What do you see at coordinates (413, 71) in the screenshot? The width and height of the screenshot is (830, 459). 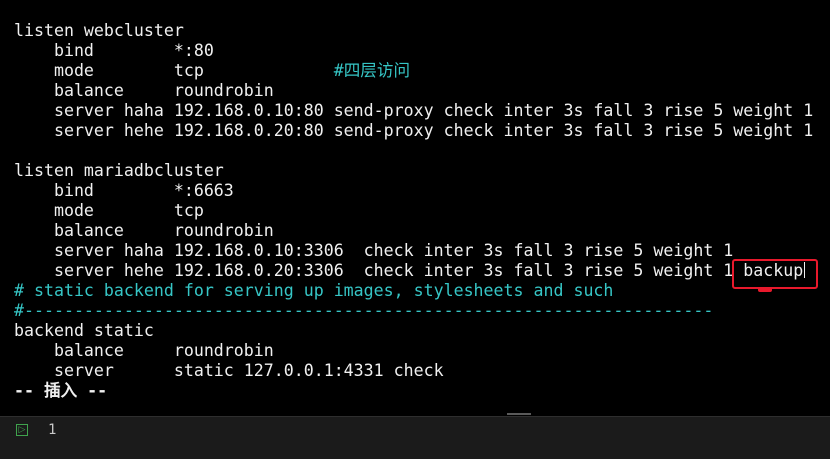 I see `editor-line: mode tcp #四层访问` at bounding box center [413, 71].